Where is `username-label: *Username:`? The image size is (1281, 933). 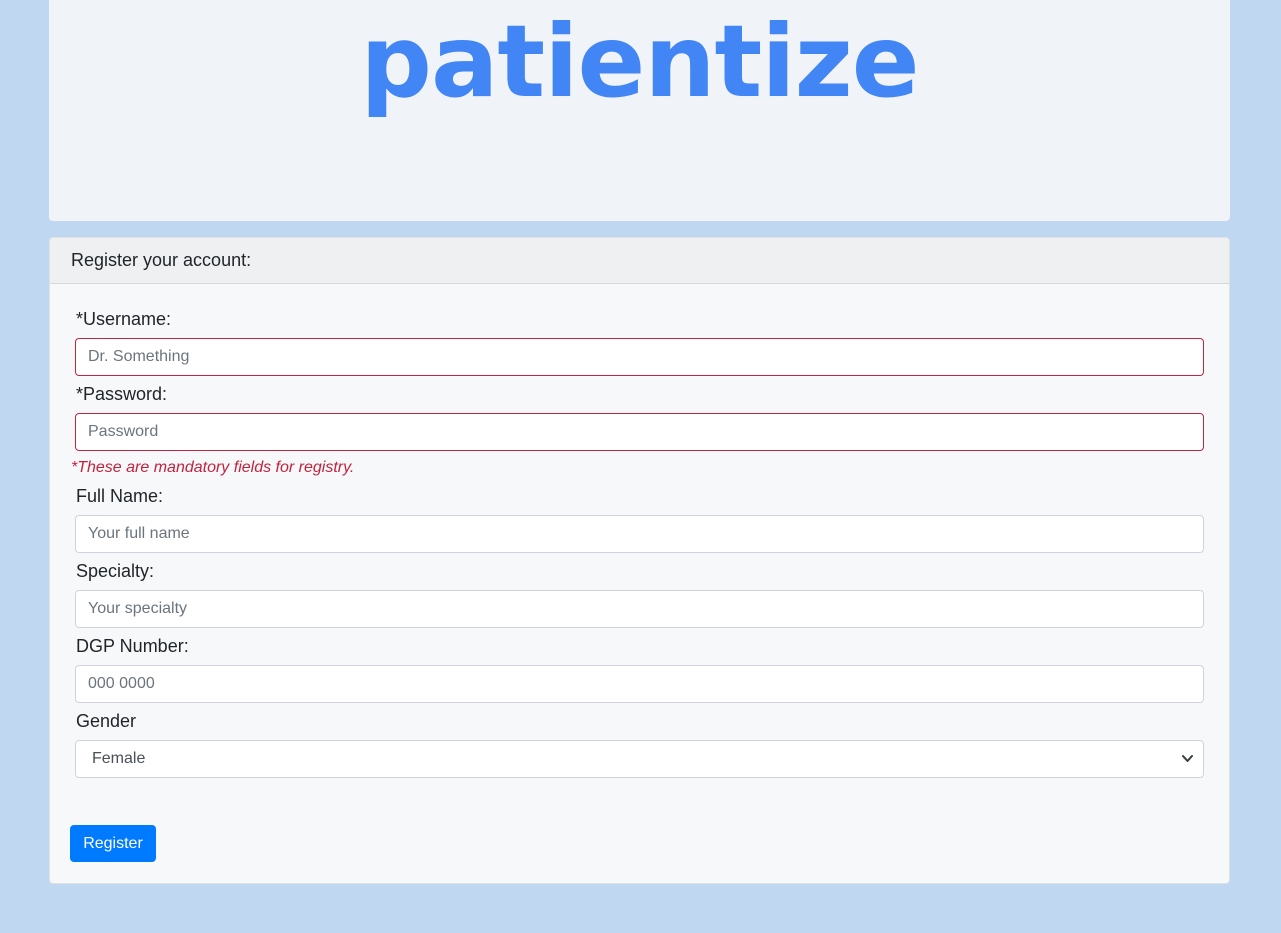 username-label: *Username: is located at coordinates (124, 319).